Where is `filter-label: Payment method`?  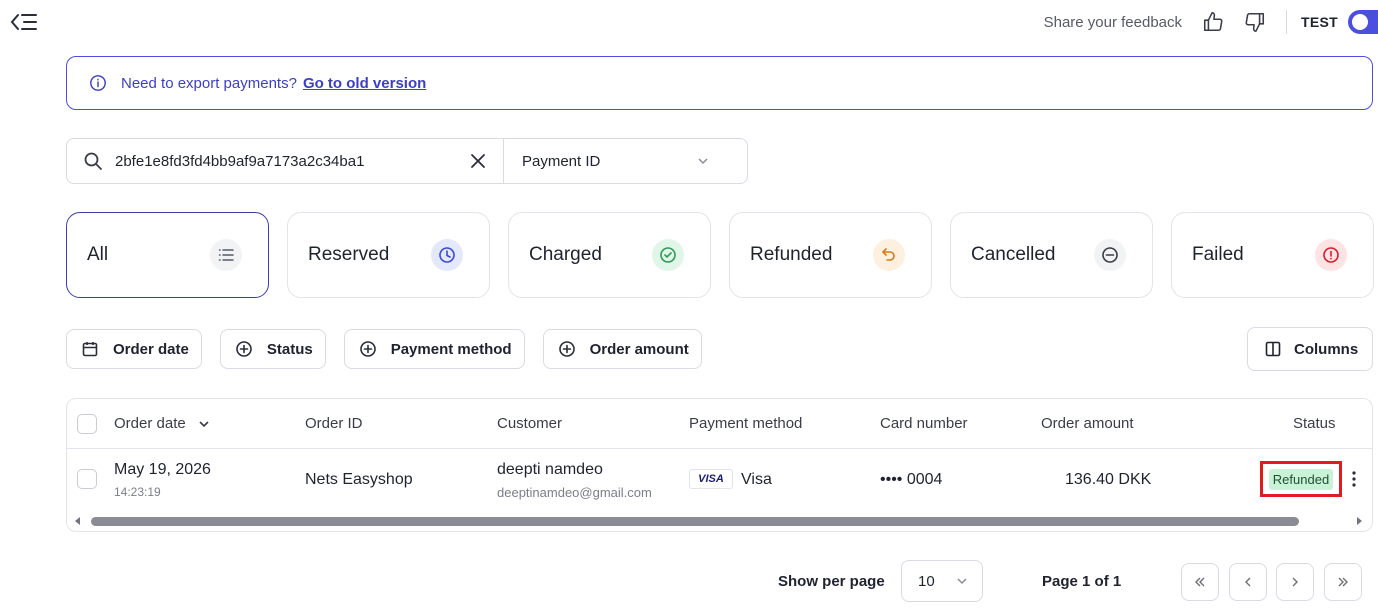
filter-label: Payment method is located at coordinates (451, 349).